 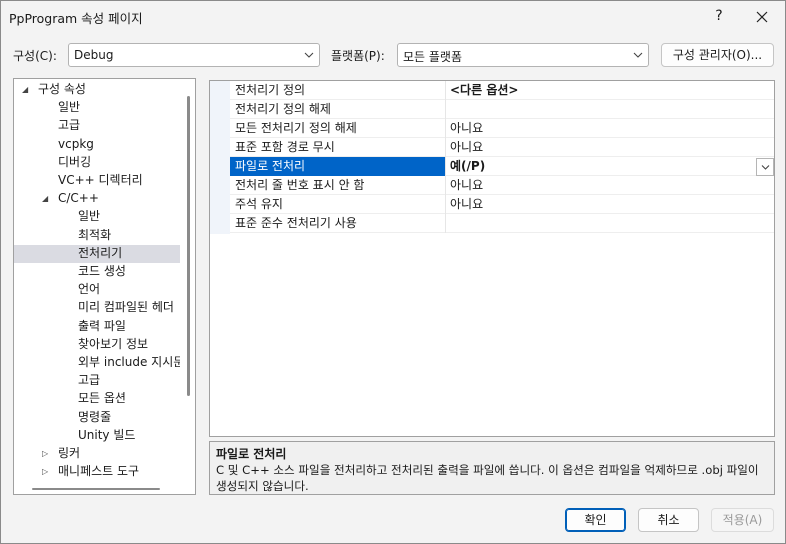 I want to click on tree-item: ▷ 매니페스트 도구, so click(x=97, y=472).